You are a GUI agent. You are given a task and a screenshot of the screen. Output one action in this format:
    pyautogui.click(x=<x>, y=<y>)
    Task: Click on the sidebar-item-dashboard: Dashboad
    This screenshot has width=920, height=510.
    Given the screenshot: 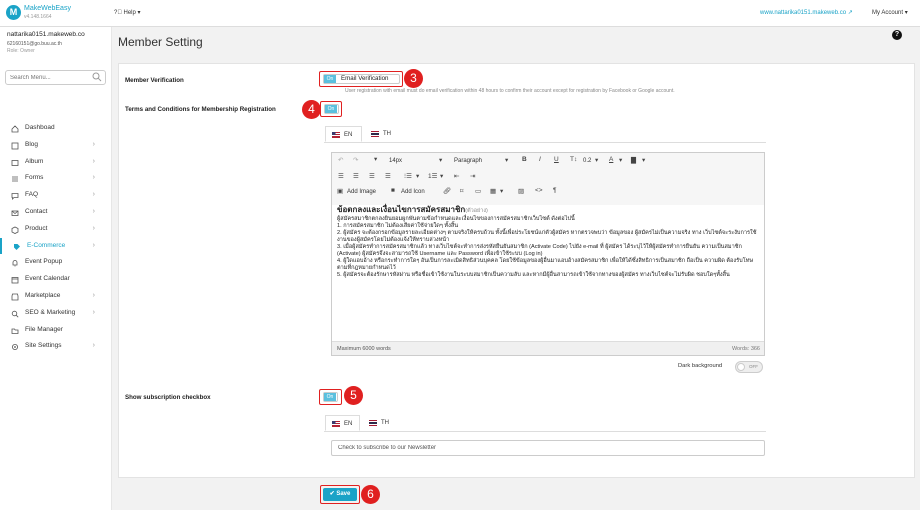 What is the action you would take?
    pyautogui.click(x=55, y=128)
    